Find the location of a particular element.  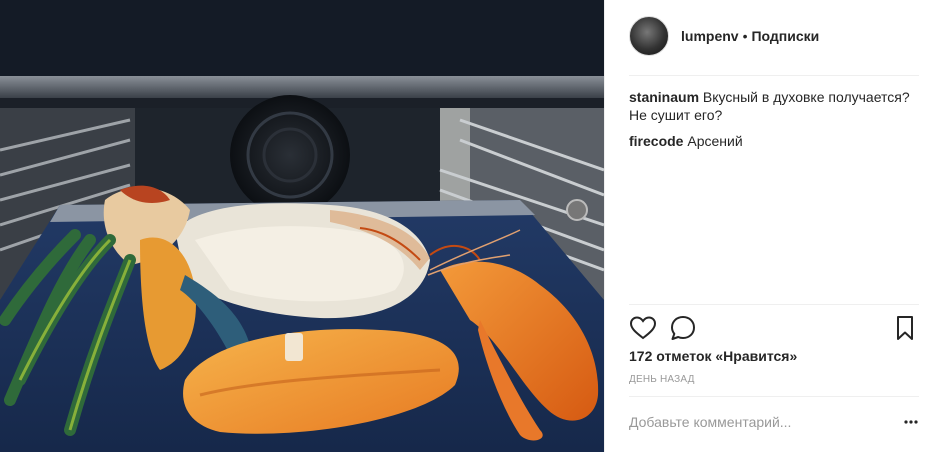

avatar is located at coordinates (649, 36).